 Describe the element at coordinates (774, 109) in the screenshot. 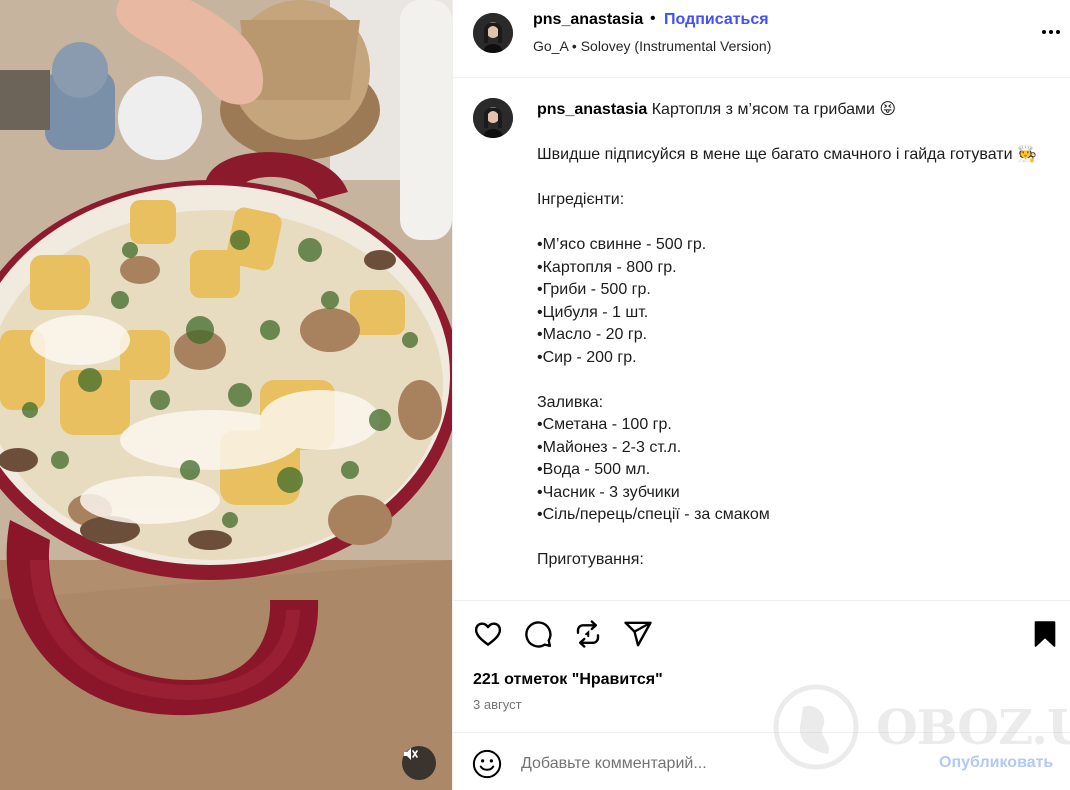

I see `caption-title: Картопля з м’ясом та грибами 😝` at that location.